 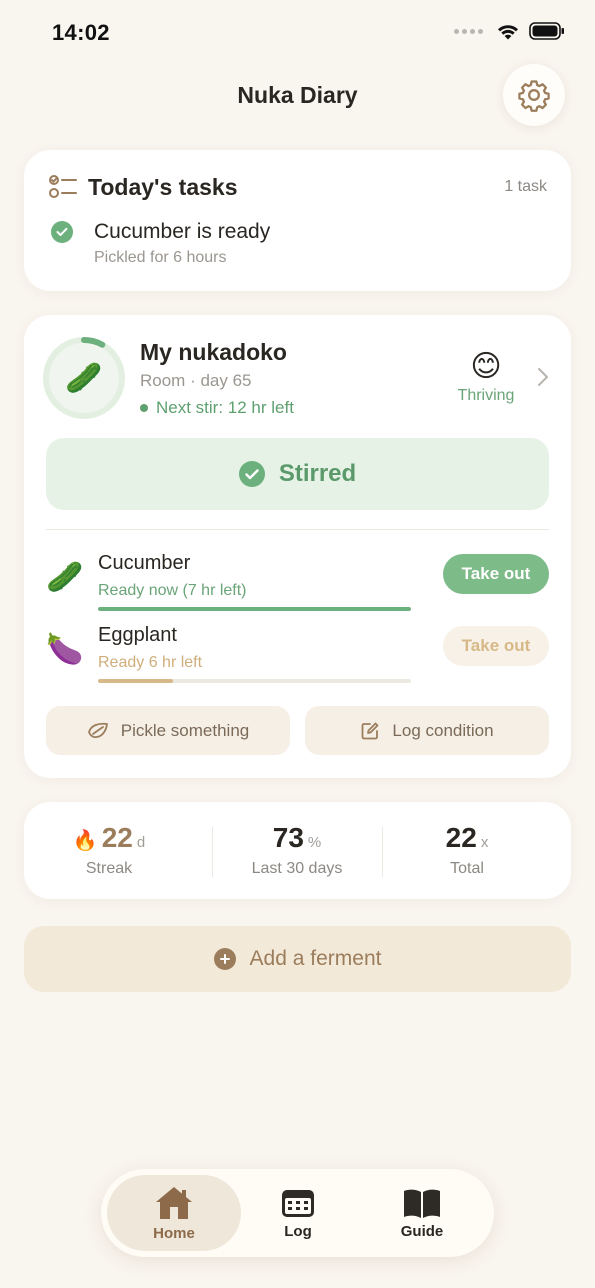 I want to click on next-stir: Next stir: 12 hr left, so click(x=217, y=408).